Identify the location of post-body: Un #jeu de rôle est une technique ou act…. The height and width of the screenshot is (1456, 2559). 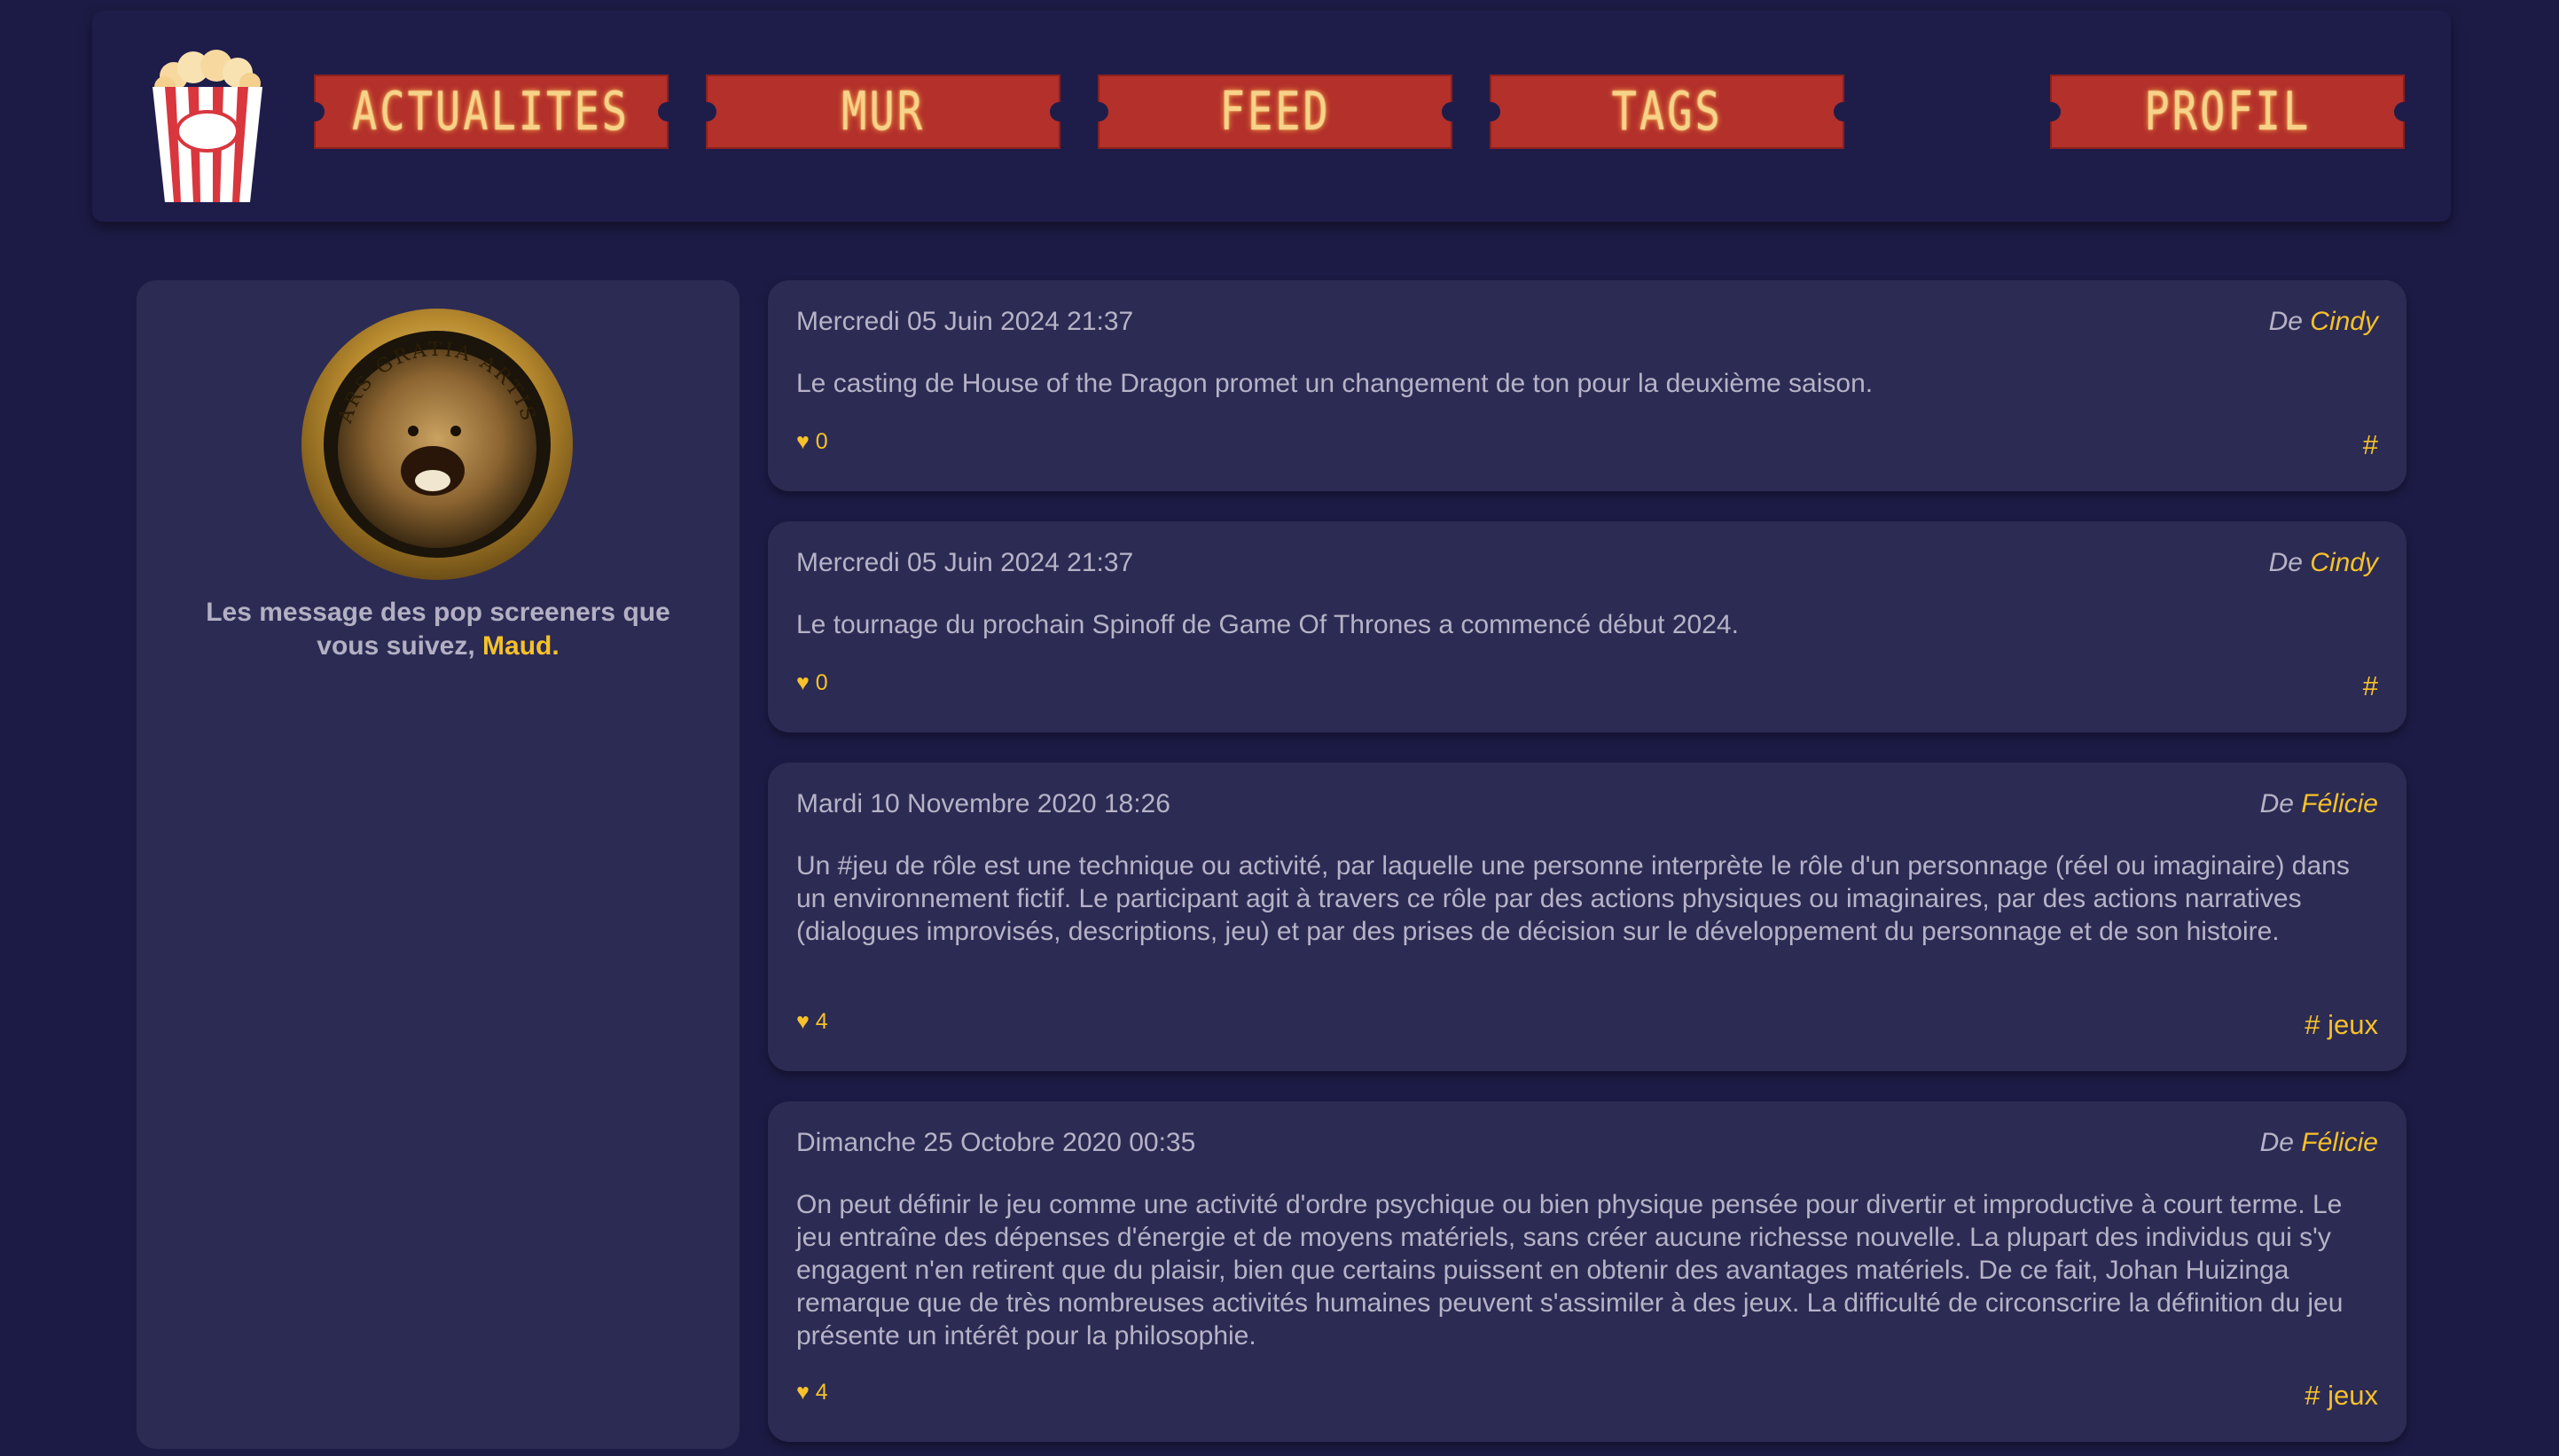
(1573, 898).